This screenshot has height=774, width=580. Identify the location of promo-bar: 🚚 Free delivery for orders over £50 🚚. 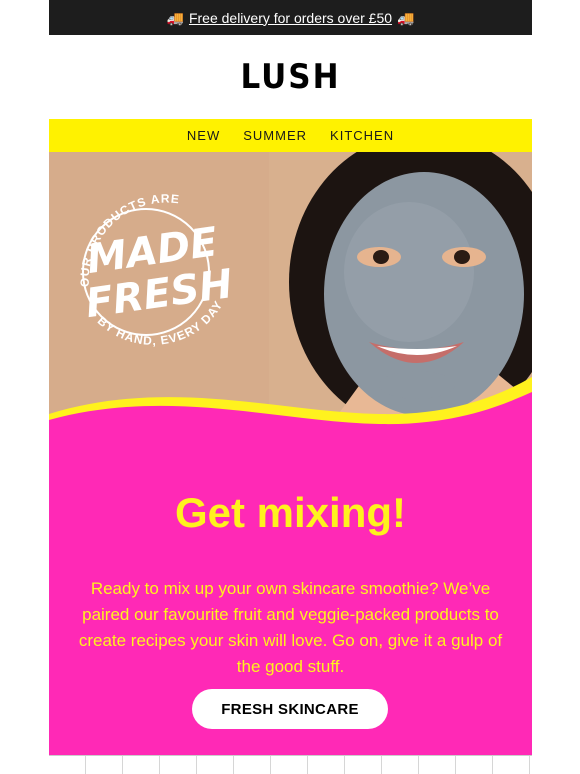
(290, 17).